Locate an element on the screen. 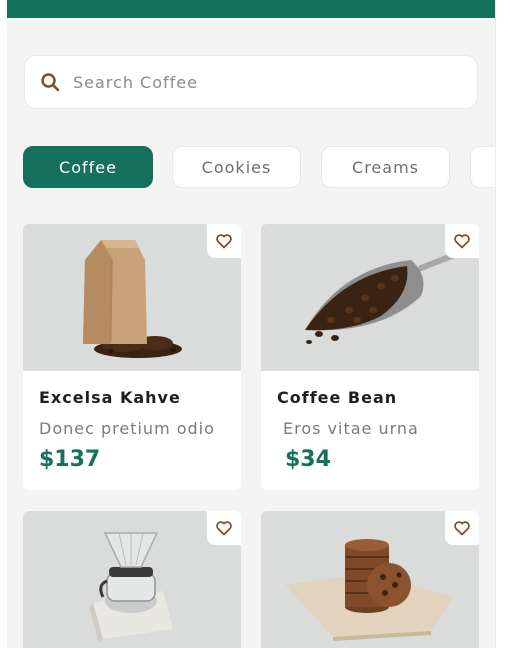 This screenshot has height=648, width=505. product-price: $137 is located at coordinates (70, 459).